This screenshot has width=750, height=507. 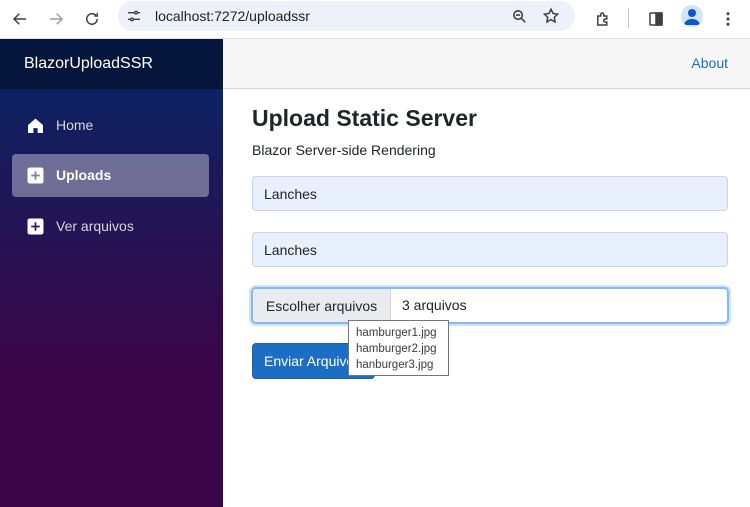 I want to click on page-subtitle: Blazor Server-side Rendering, so click(x=344, y=150).